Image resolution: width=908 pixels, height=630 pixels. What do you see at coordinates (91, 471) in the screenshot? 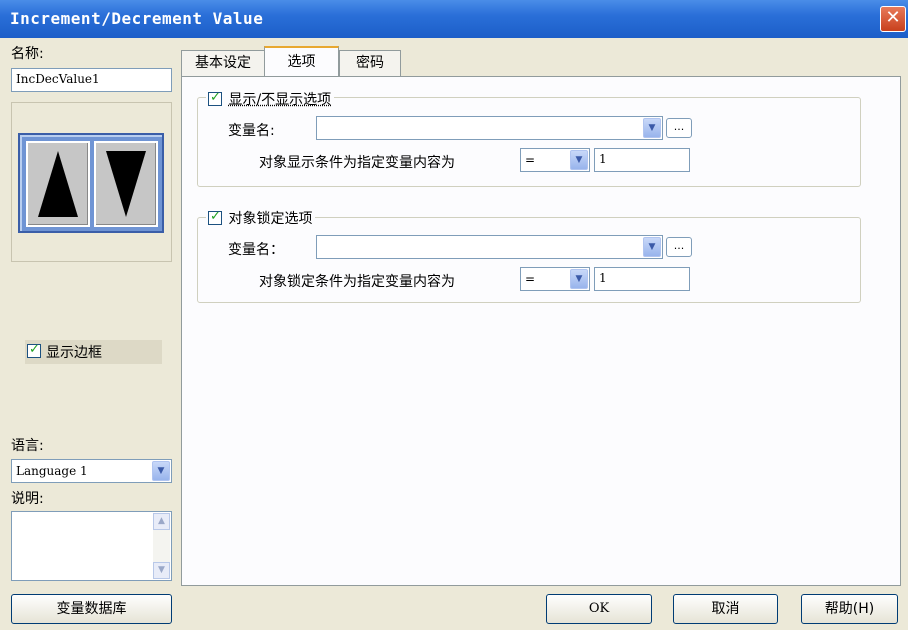
I see `language-select: Language 1 ▼` at bounding box center [91, 471].